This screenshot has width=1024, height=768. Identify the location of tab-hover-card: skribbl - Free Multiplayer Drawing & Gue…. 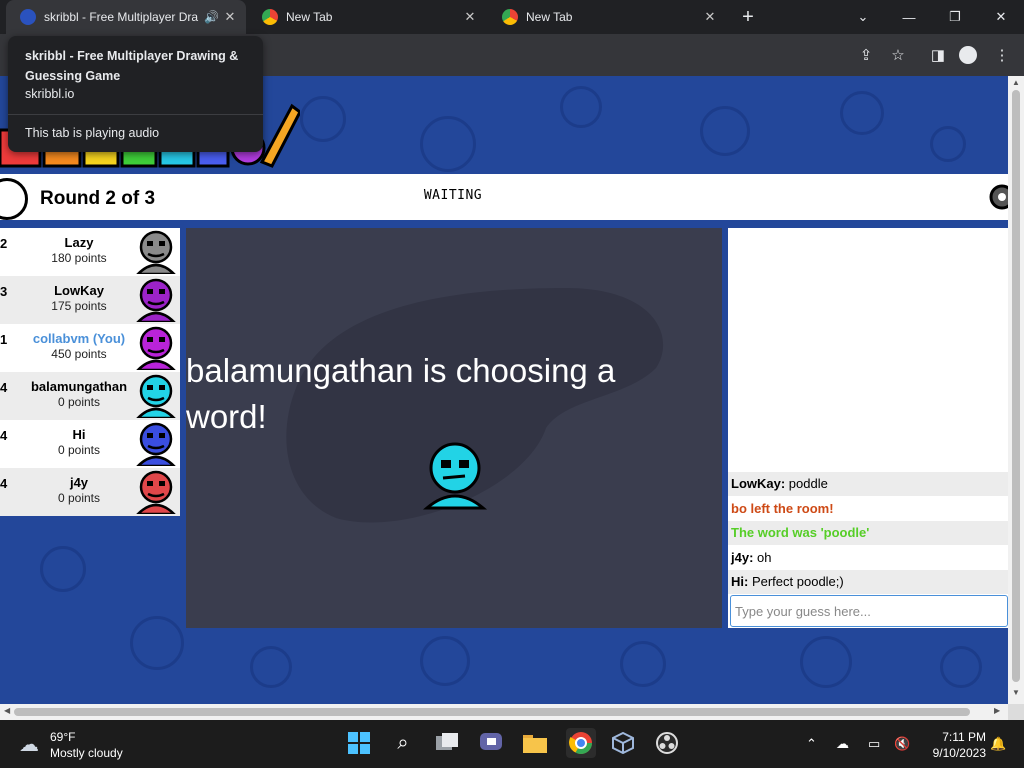
(135, 94).